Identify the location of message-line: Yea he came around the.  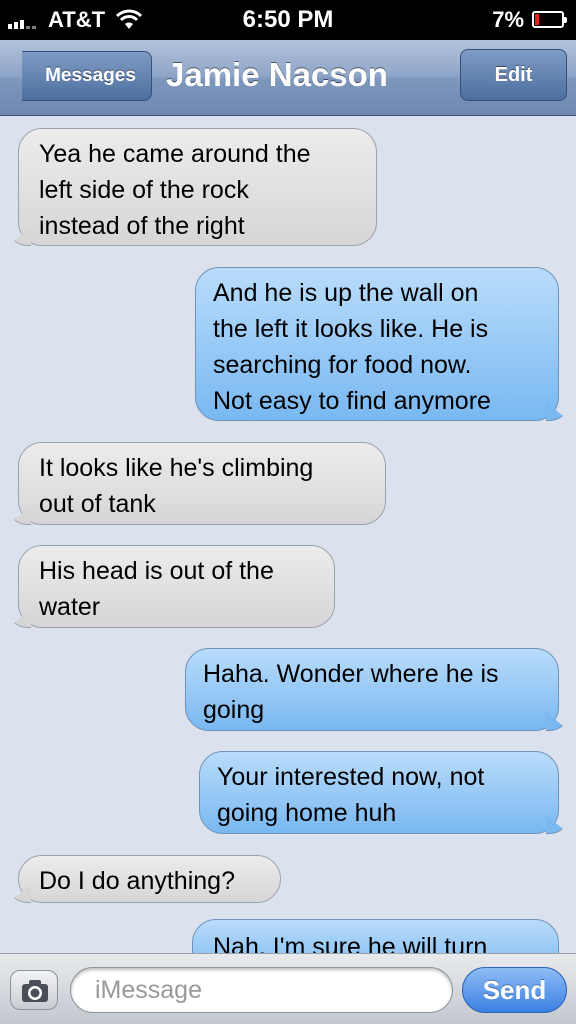
(175, 154).